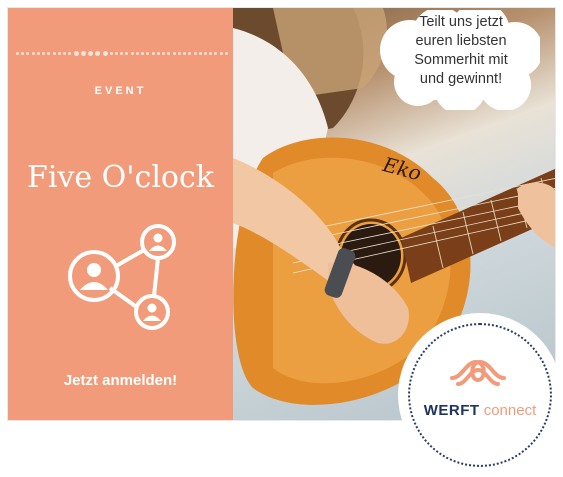 The width and height of the screenshot is (563, 477). What do you see at coordinates (461, 41) in the screenshot?
I see `bubble-line: euren liebsten` at bounding box center [461, 41].